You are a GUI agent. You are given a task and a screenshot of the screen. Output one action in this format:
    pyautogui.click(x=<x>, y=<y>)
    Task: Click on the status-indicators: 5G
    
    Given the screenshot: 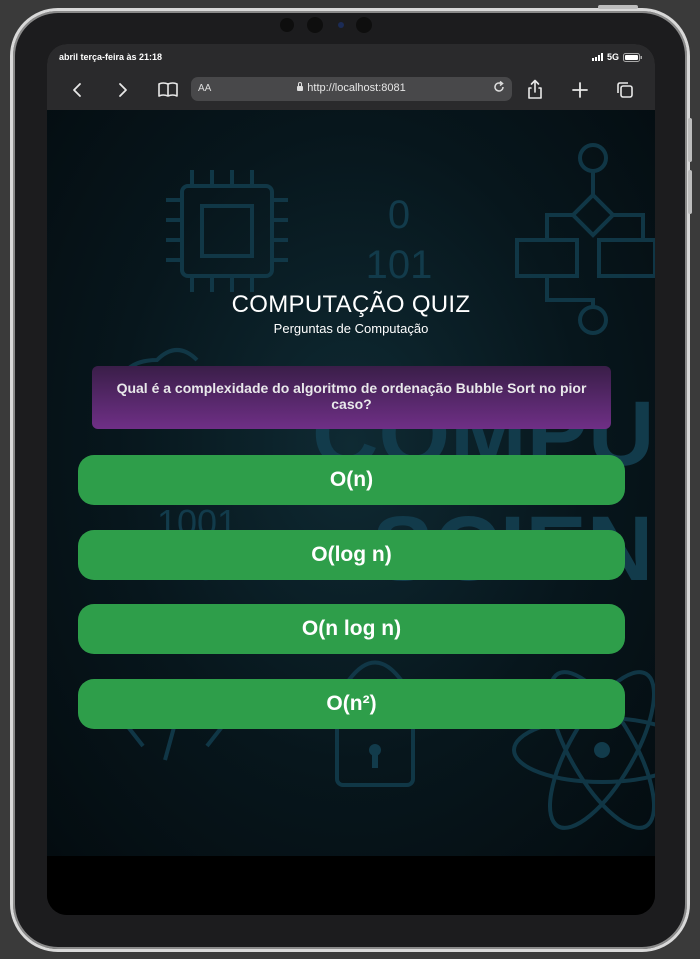 What is the action you would take?
    pyautogui.click(x=617, y=57)
    